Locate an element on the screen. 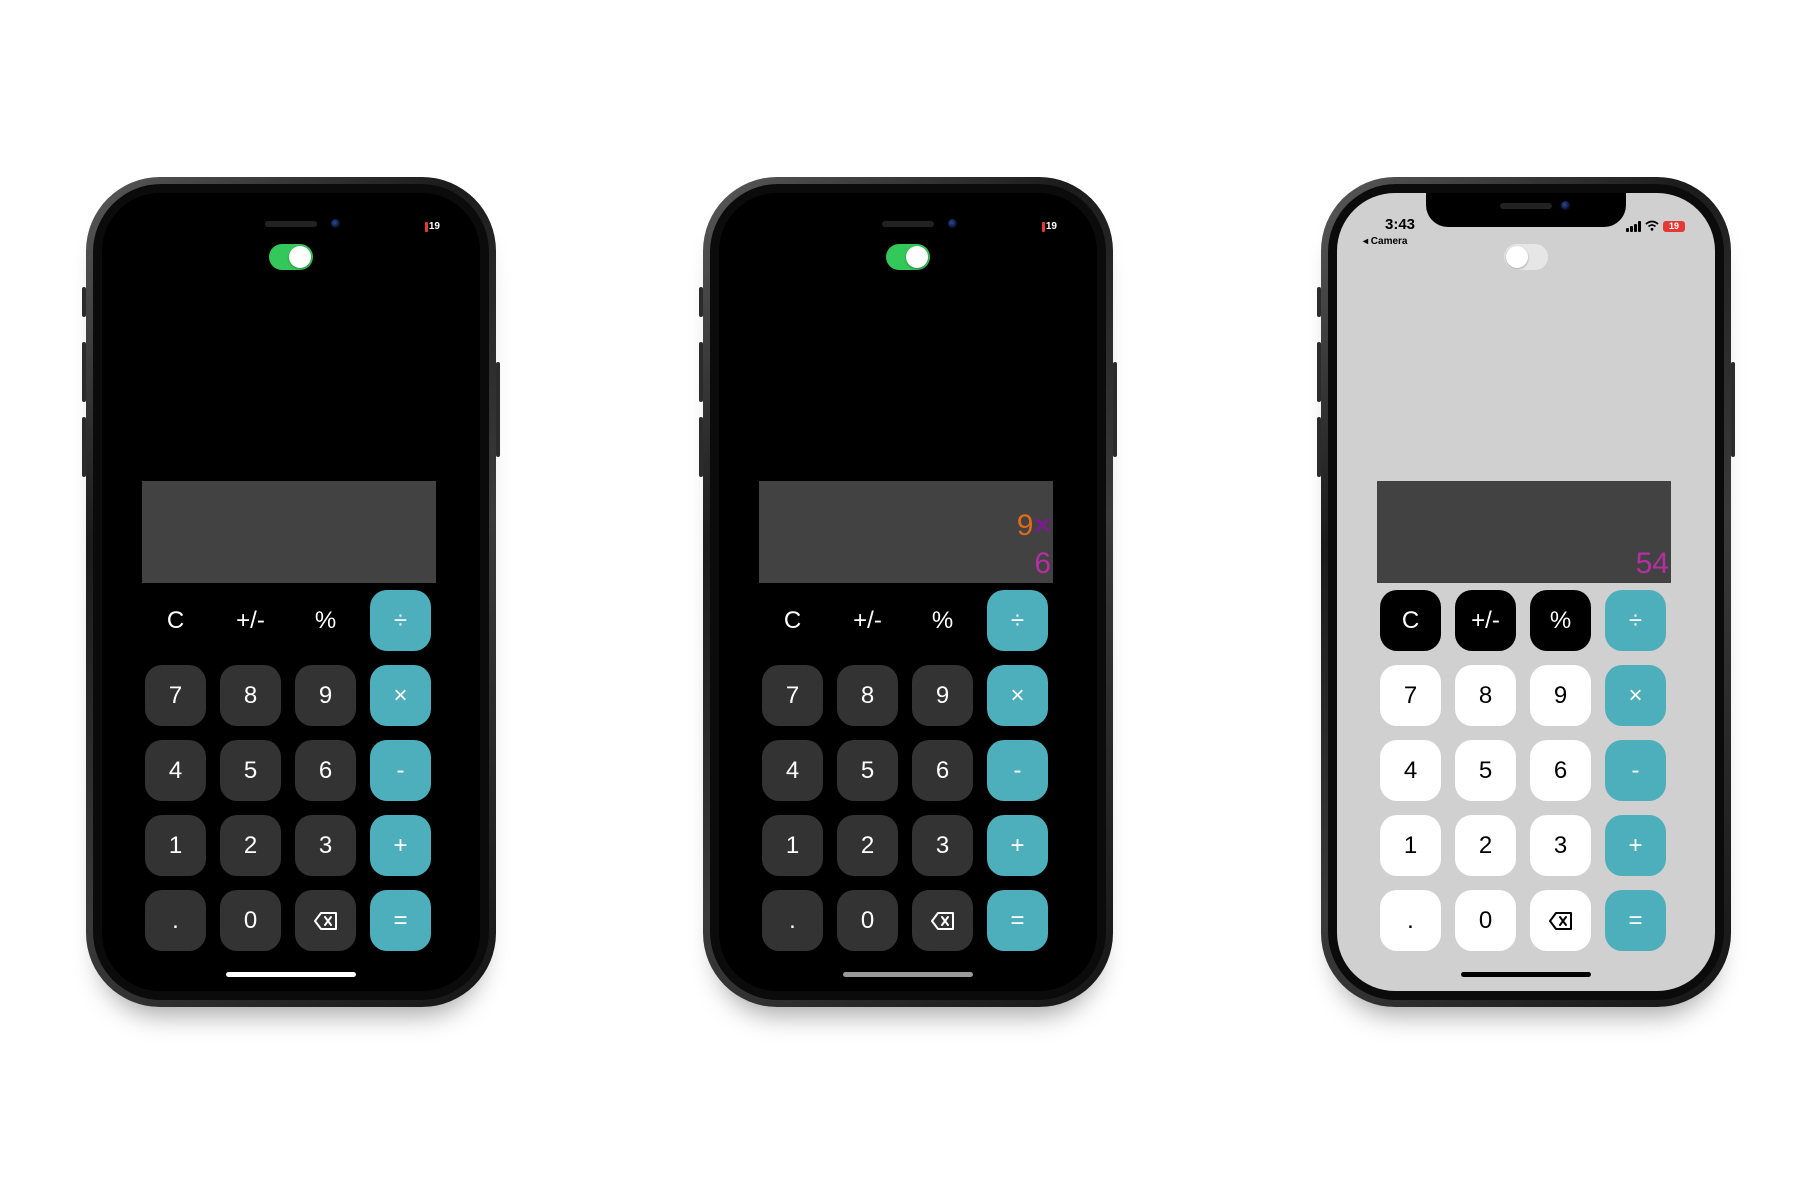  battery-icon: 19 is located at coordinates (1674, 226).